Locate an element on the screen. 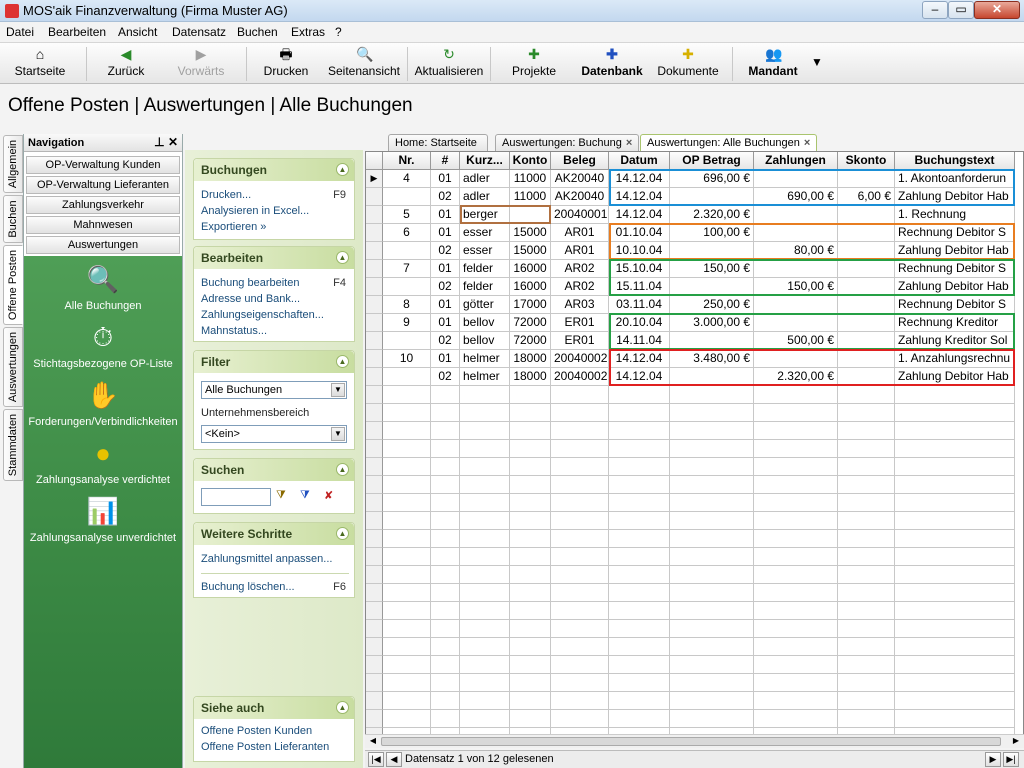 This screenshot has width=1024, height=768. col-konto-cell: 11000 is located at coordinates (530, 197).